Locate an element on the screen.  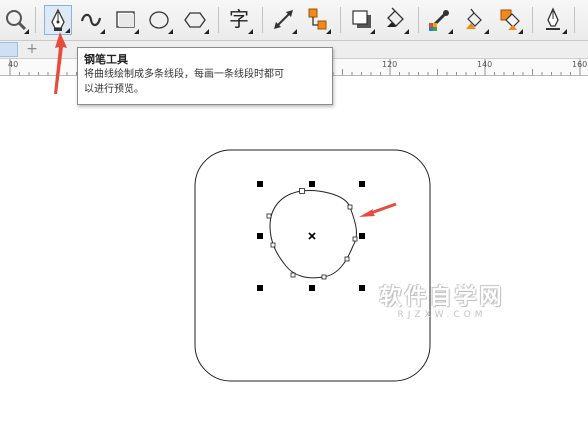
text-tool: 字 is located at coordinates (240, 20).